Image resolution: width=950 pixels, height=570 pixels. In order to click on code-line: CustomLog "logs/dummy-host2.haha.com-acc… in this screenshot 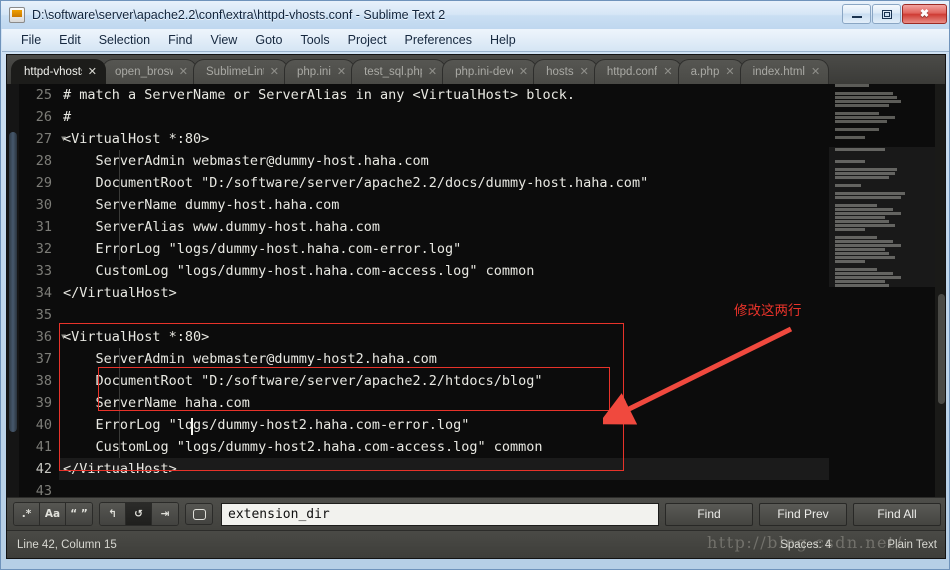, I will do `click(444, 447)`.